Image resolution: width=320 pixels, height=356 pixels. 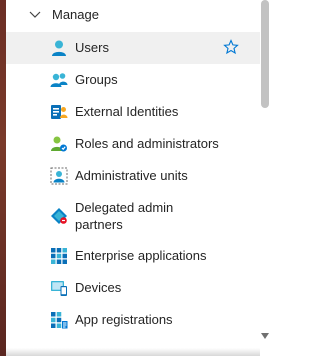 What do you see at coordinates (59, 48) in the screenshot?
I see `user-icon` at bounding box center [59, 48].